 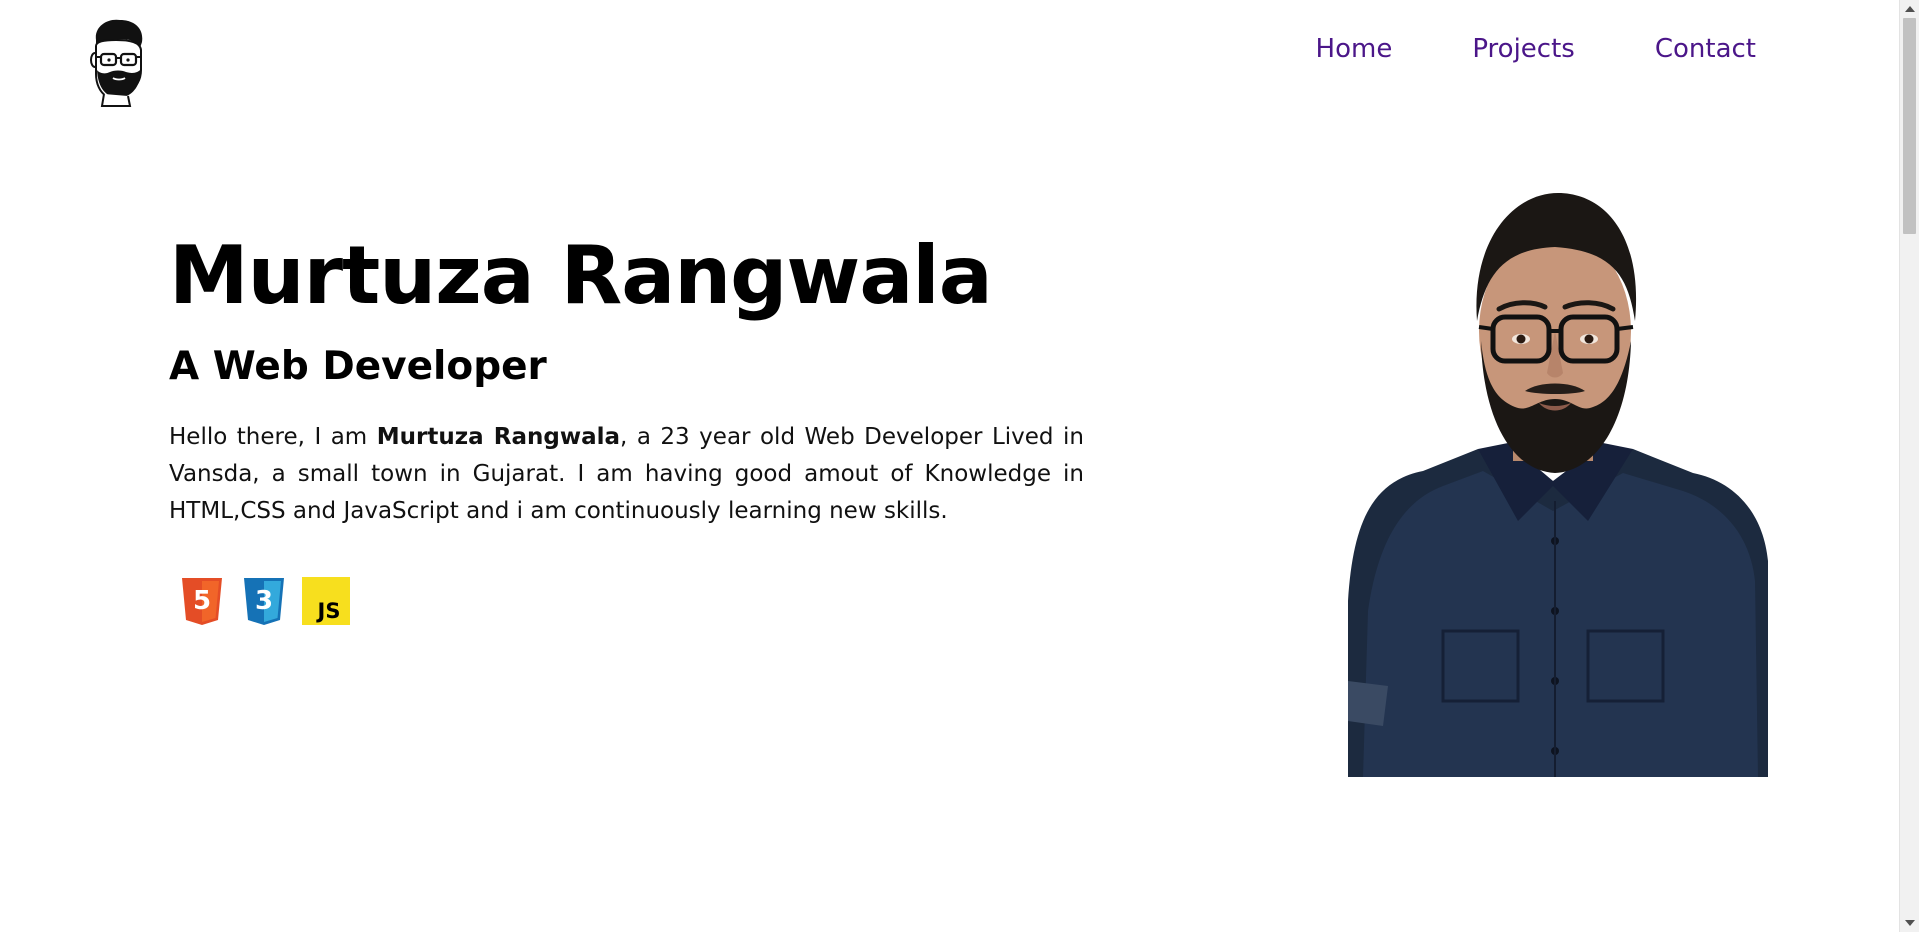 What do you see at coordinates (1523, 49) in the screenshot?
I see `nav-projects-link: Projects` at bounding box center [1523, 49].